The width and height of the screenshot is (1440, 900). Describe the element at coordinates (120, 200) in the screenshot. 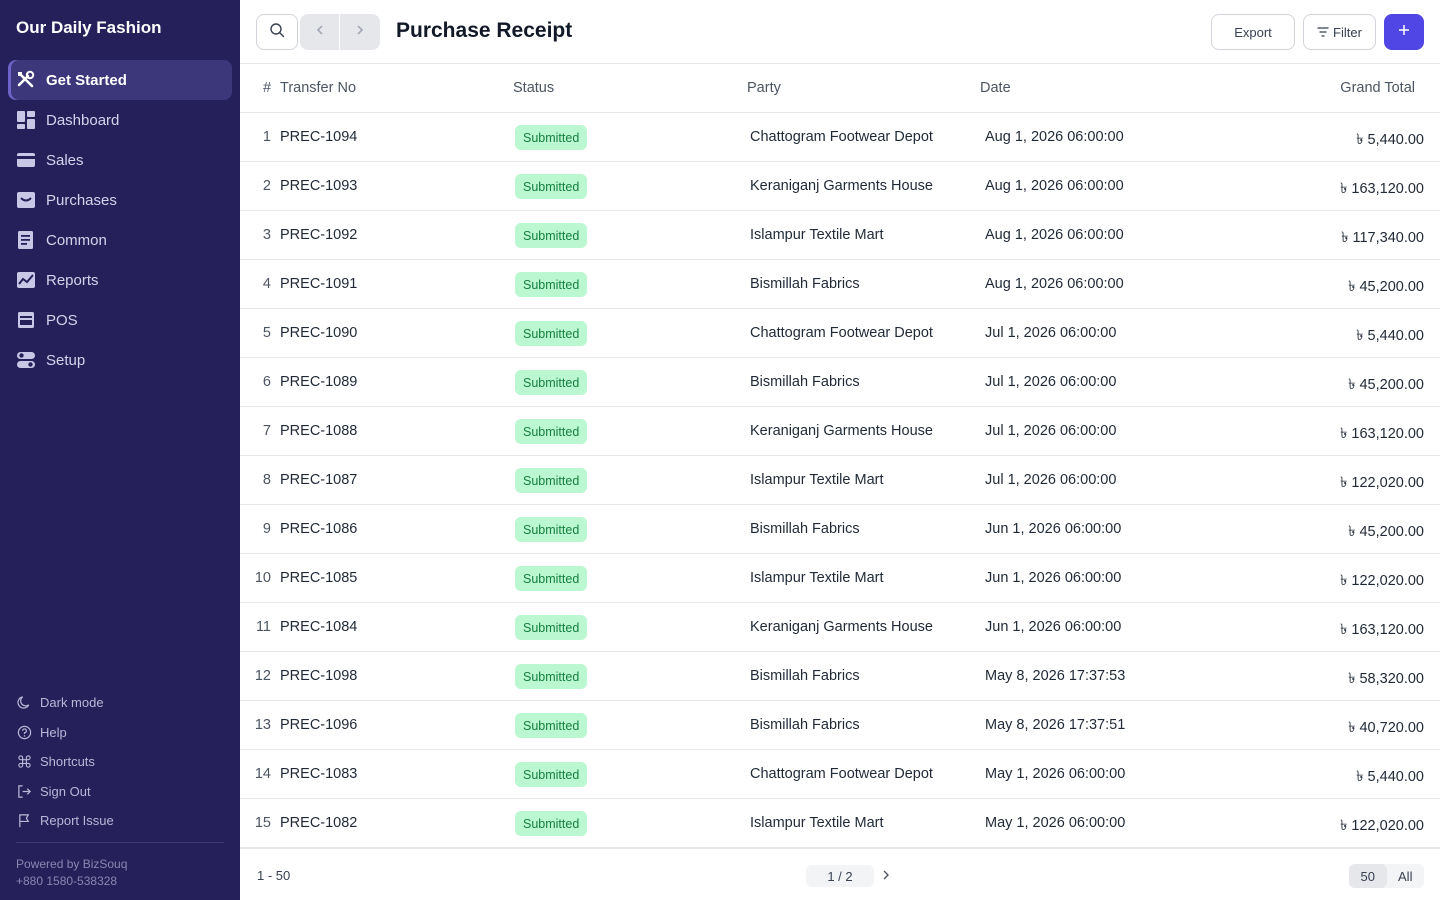

I see `sidebar-item-purchases: Purchases` at that location.